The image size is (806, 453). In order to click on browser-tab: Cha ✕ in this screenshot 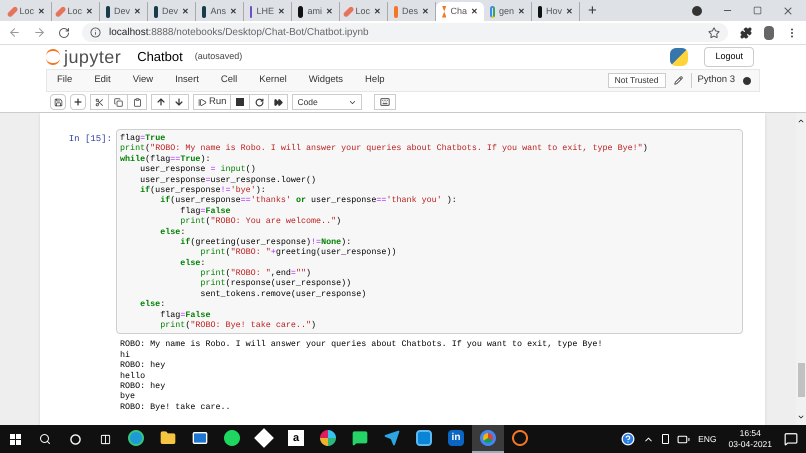, I will do `click(460, 11)`.